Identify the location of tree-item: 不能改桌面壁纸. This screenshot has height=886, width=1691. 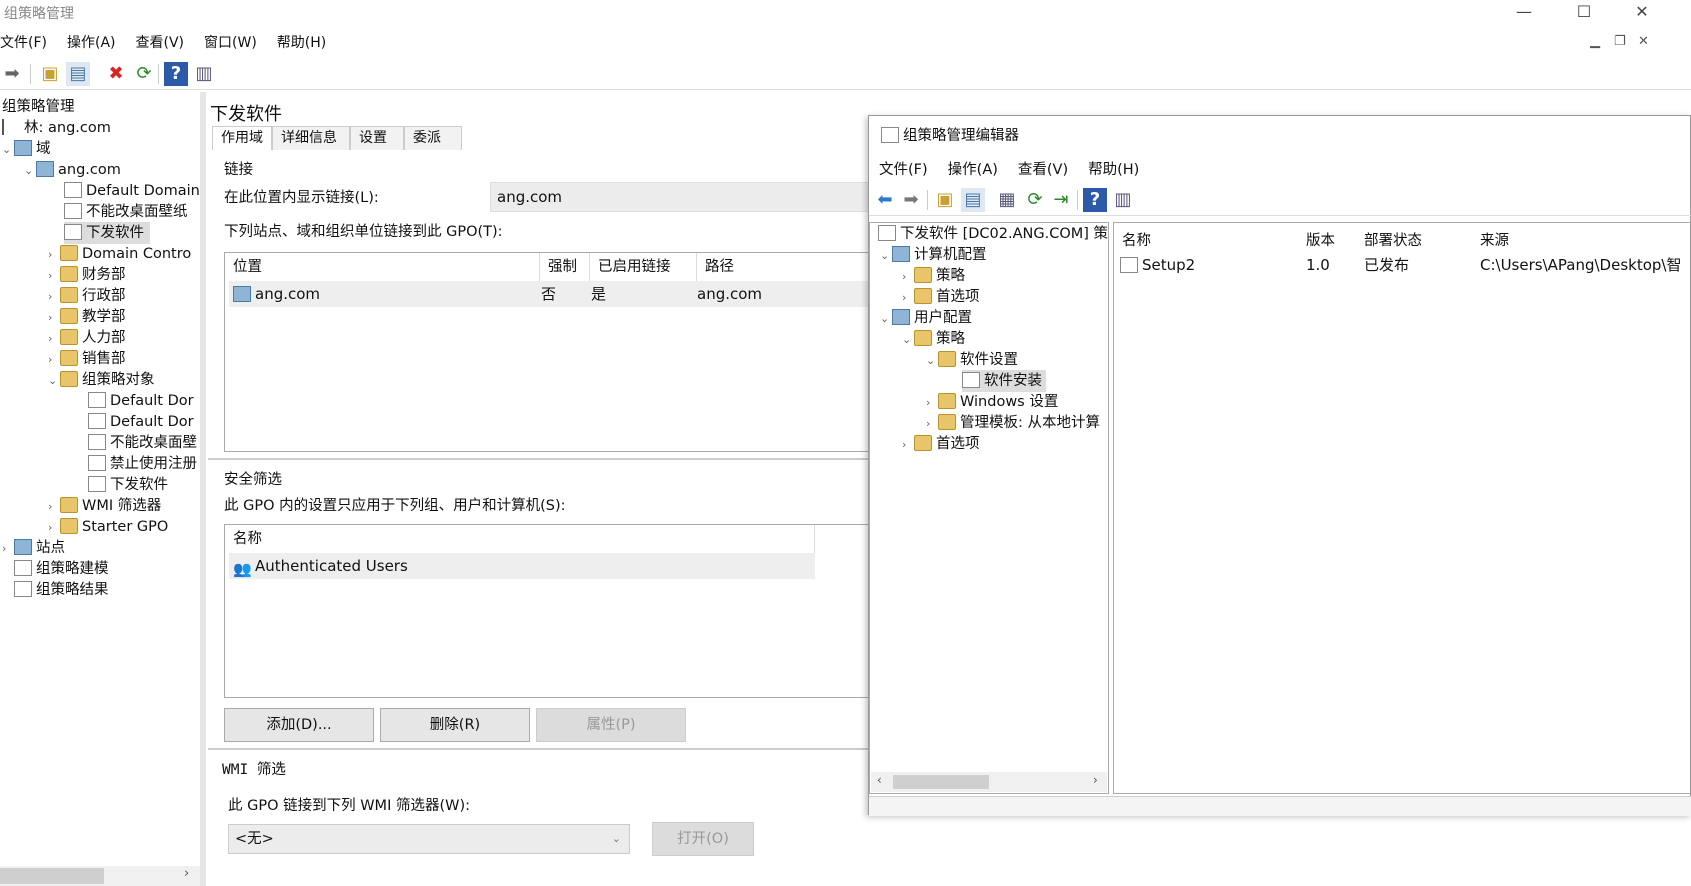
(126, 212).